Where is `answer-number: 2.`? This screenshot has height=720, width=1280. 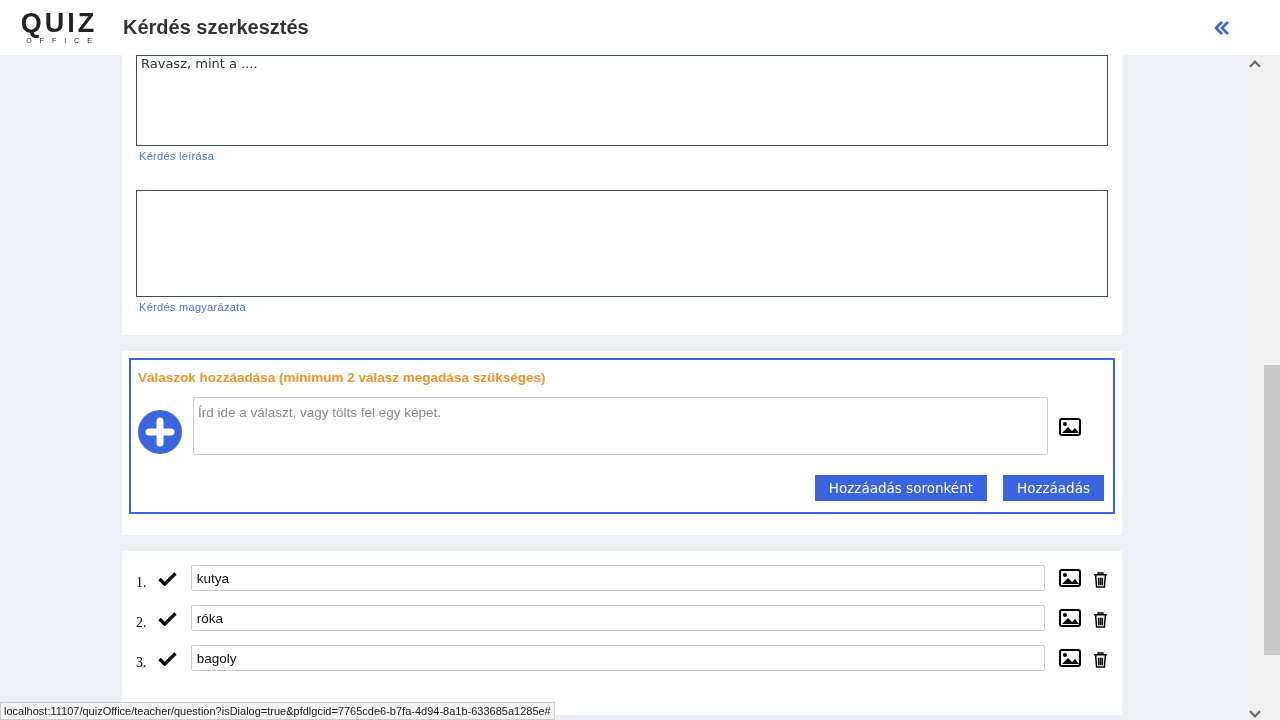 answer-number: 2. is located at coordinates (142, 622).